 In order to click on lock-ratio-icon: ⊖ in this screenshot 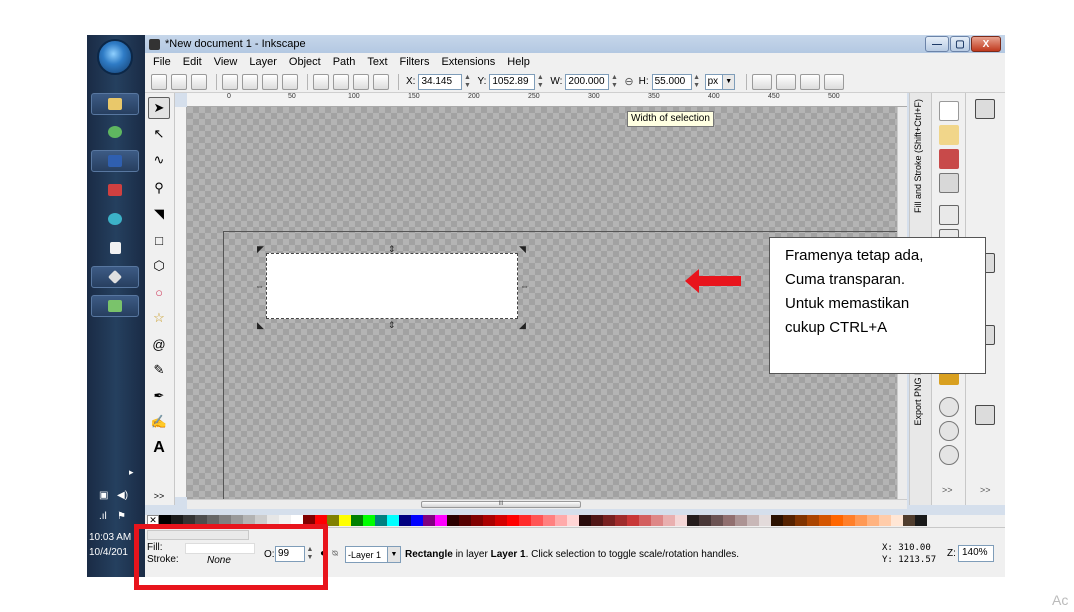, I will do `click(628, 81)`.